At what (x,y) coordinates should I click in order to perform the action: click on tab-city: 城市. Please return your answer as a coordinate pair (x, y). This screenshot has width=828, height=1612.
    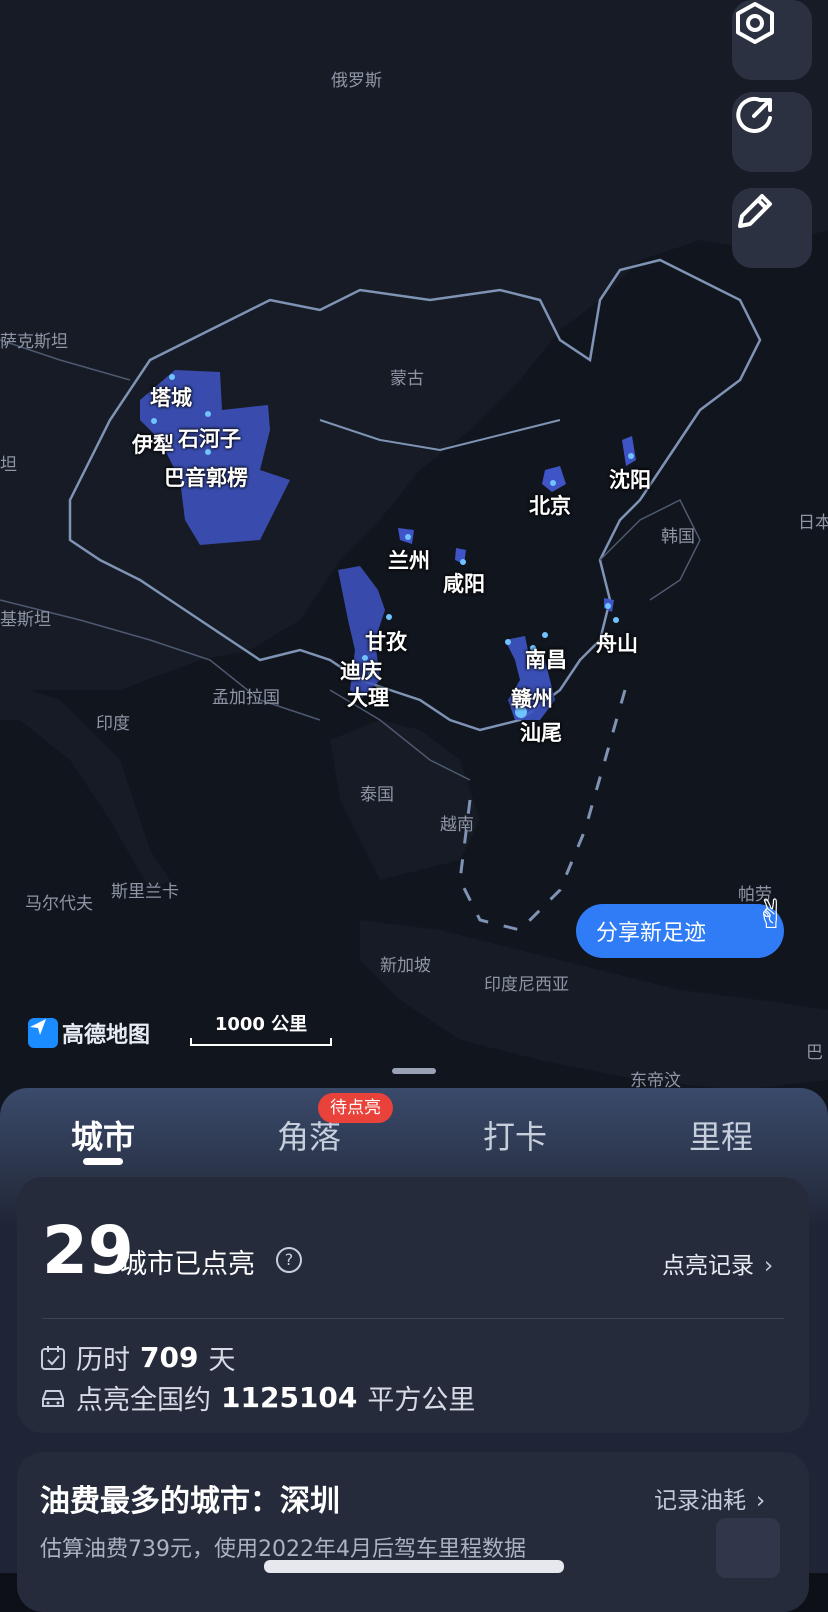
    Looking at the image, I should click on (103, 1135).